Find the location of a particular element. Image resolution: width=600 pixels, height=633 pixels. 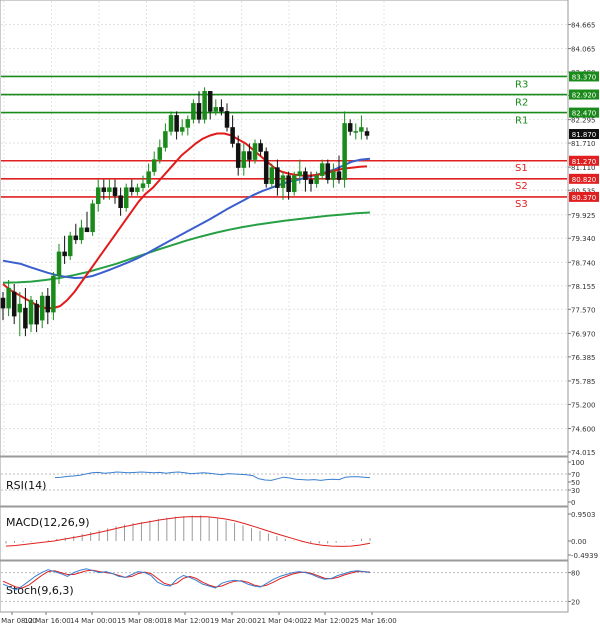

price-tick-label: 82.295 is located at coordinates (583, 121).